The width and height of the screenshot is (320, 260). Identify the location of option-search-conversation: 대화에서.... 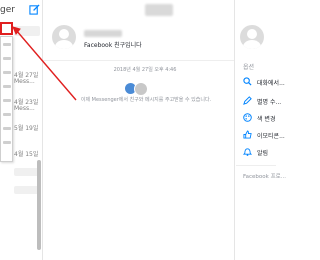
(264, 82).